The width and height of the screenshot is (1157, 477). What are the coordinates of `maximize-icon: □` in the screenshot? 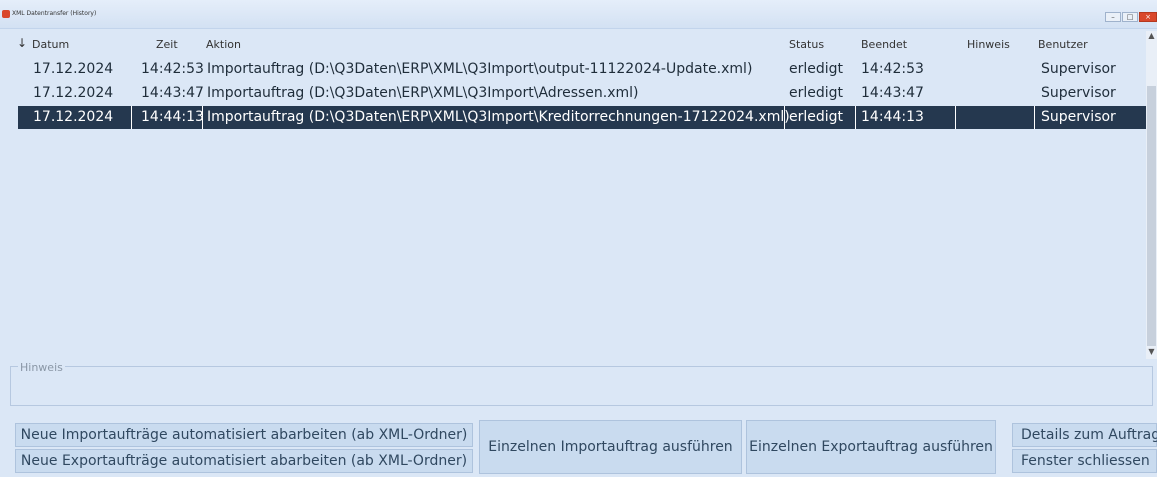 It's located at (1130, 17).